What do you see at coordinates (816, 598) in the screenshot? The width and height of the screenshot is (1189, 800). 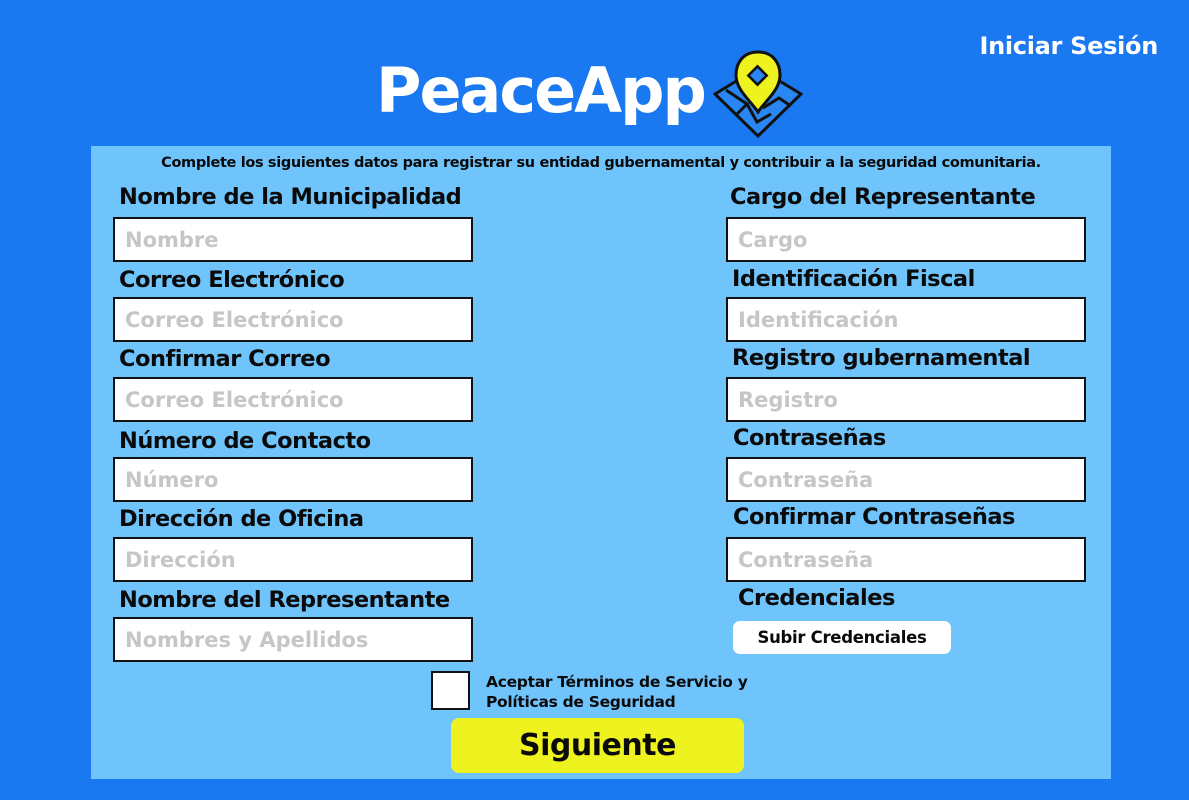 I see `credentials-label: Credenciales` at bounding box center [816, 598].